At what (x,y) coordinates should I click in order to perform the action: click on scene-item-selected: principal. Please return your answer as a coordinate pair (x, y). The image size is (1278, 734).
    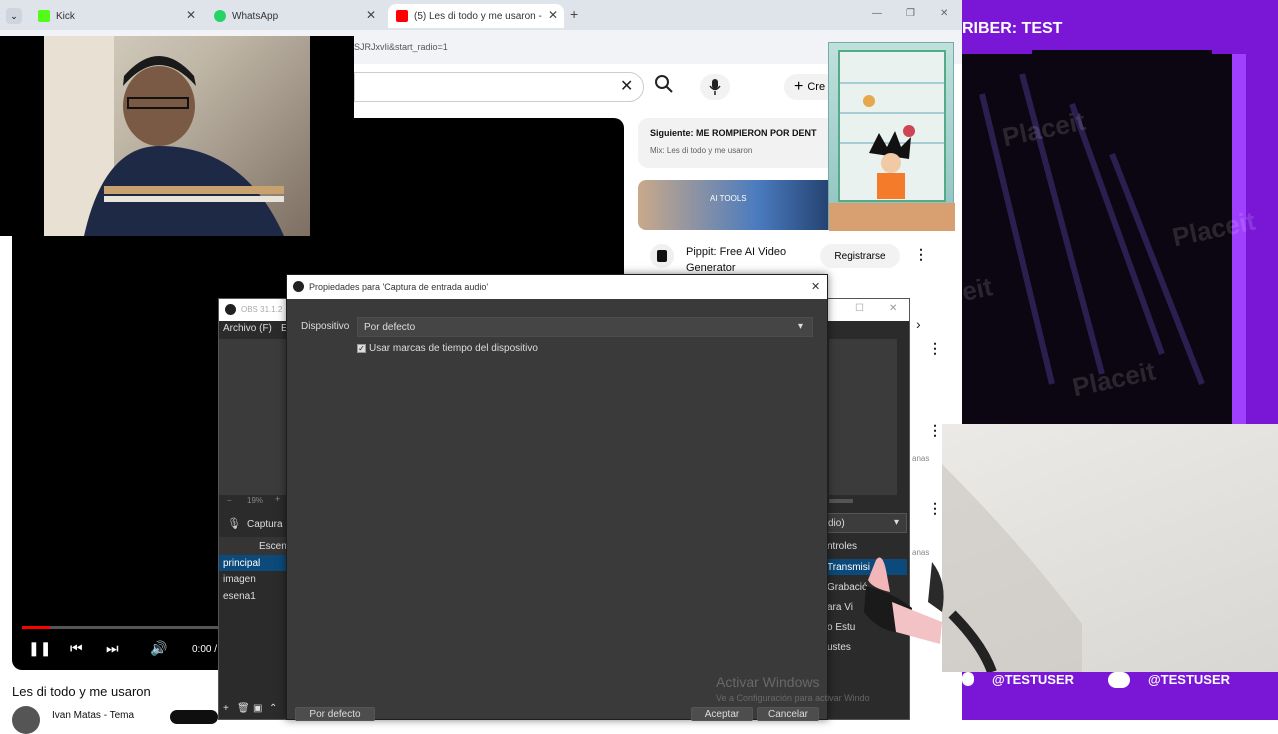
    Looking at the image, I should click on (253, 563).